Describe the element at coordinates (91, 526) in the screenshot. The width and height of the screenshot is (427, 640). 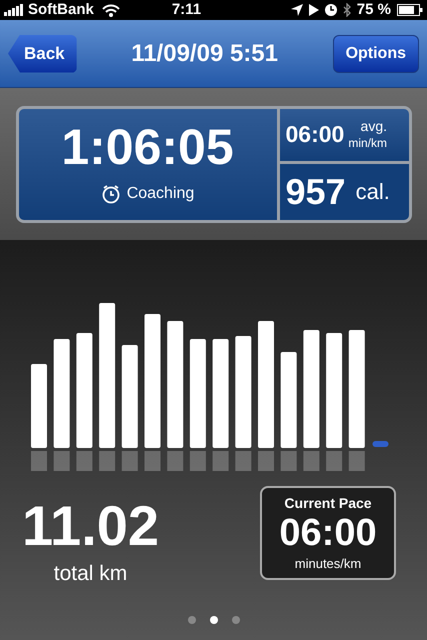
I see `distance-value: 11.02` at that location.